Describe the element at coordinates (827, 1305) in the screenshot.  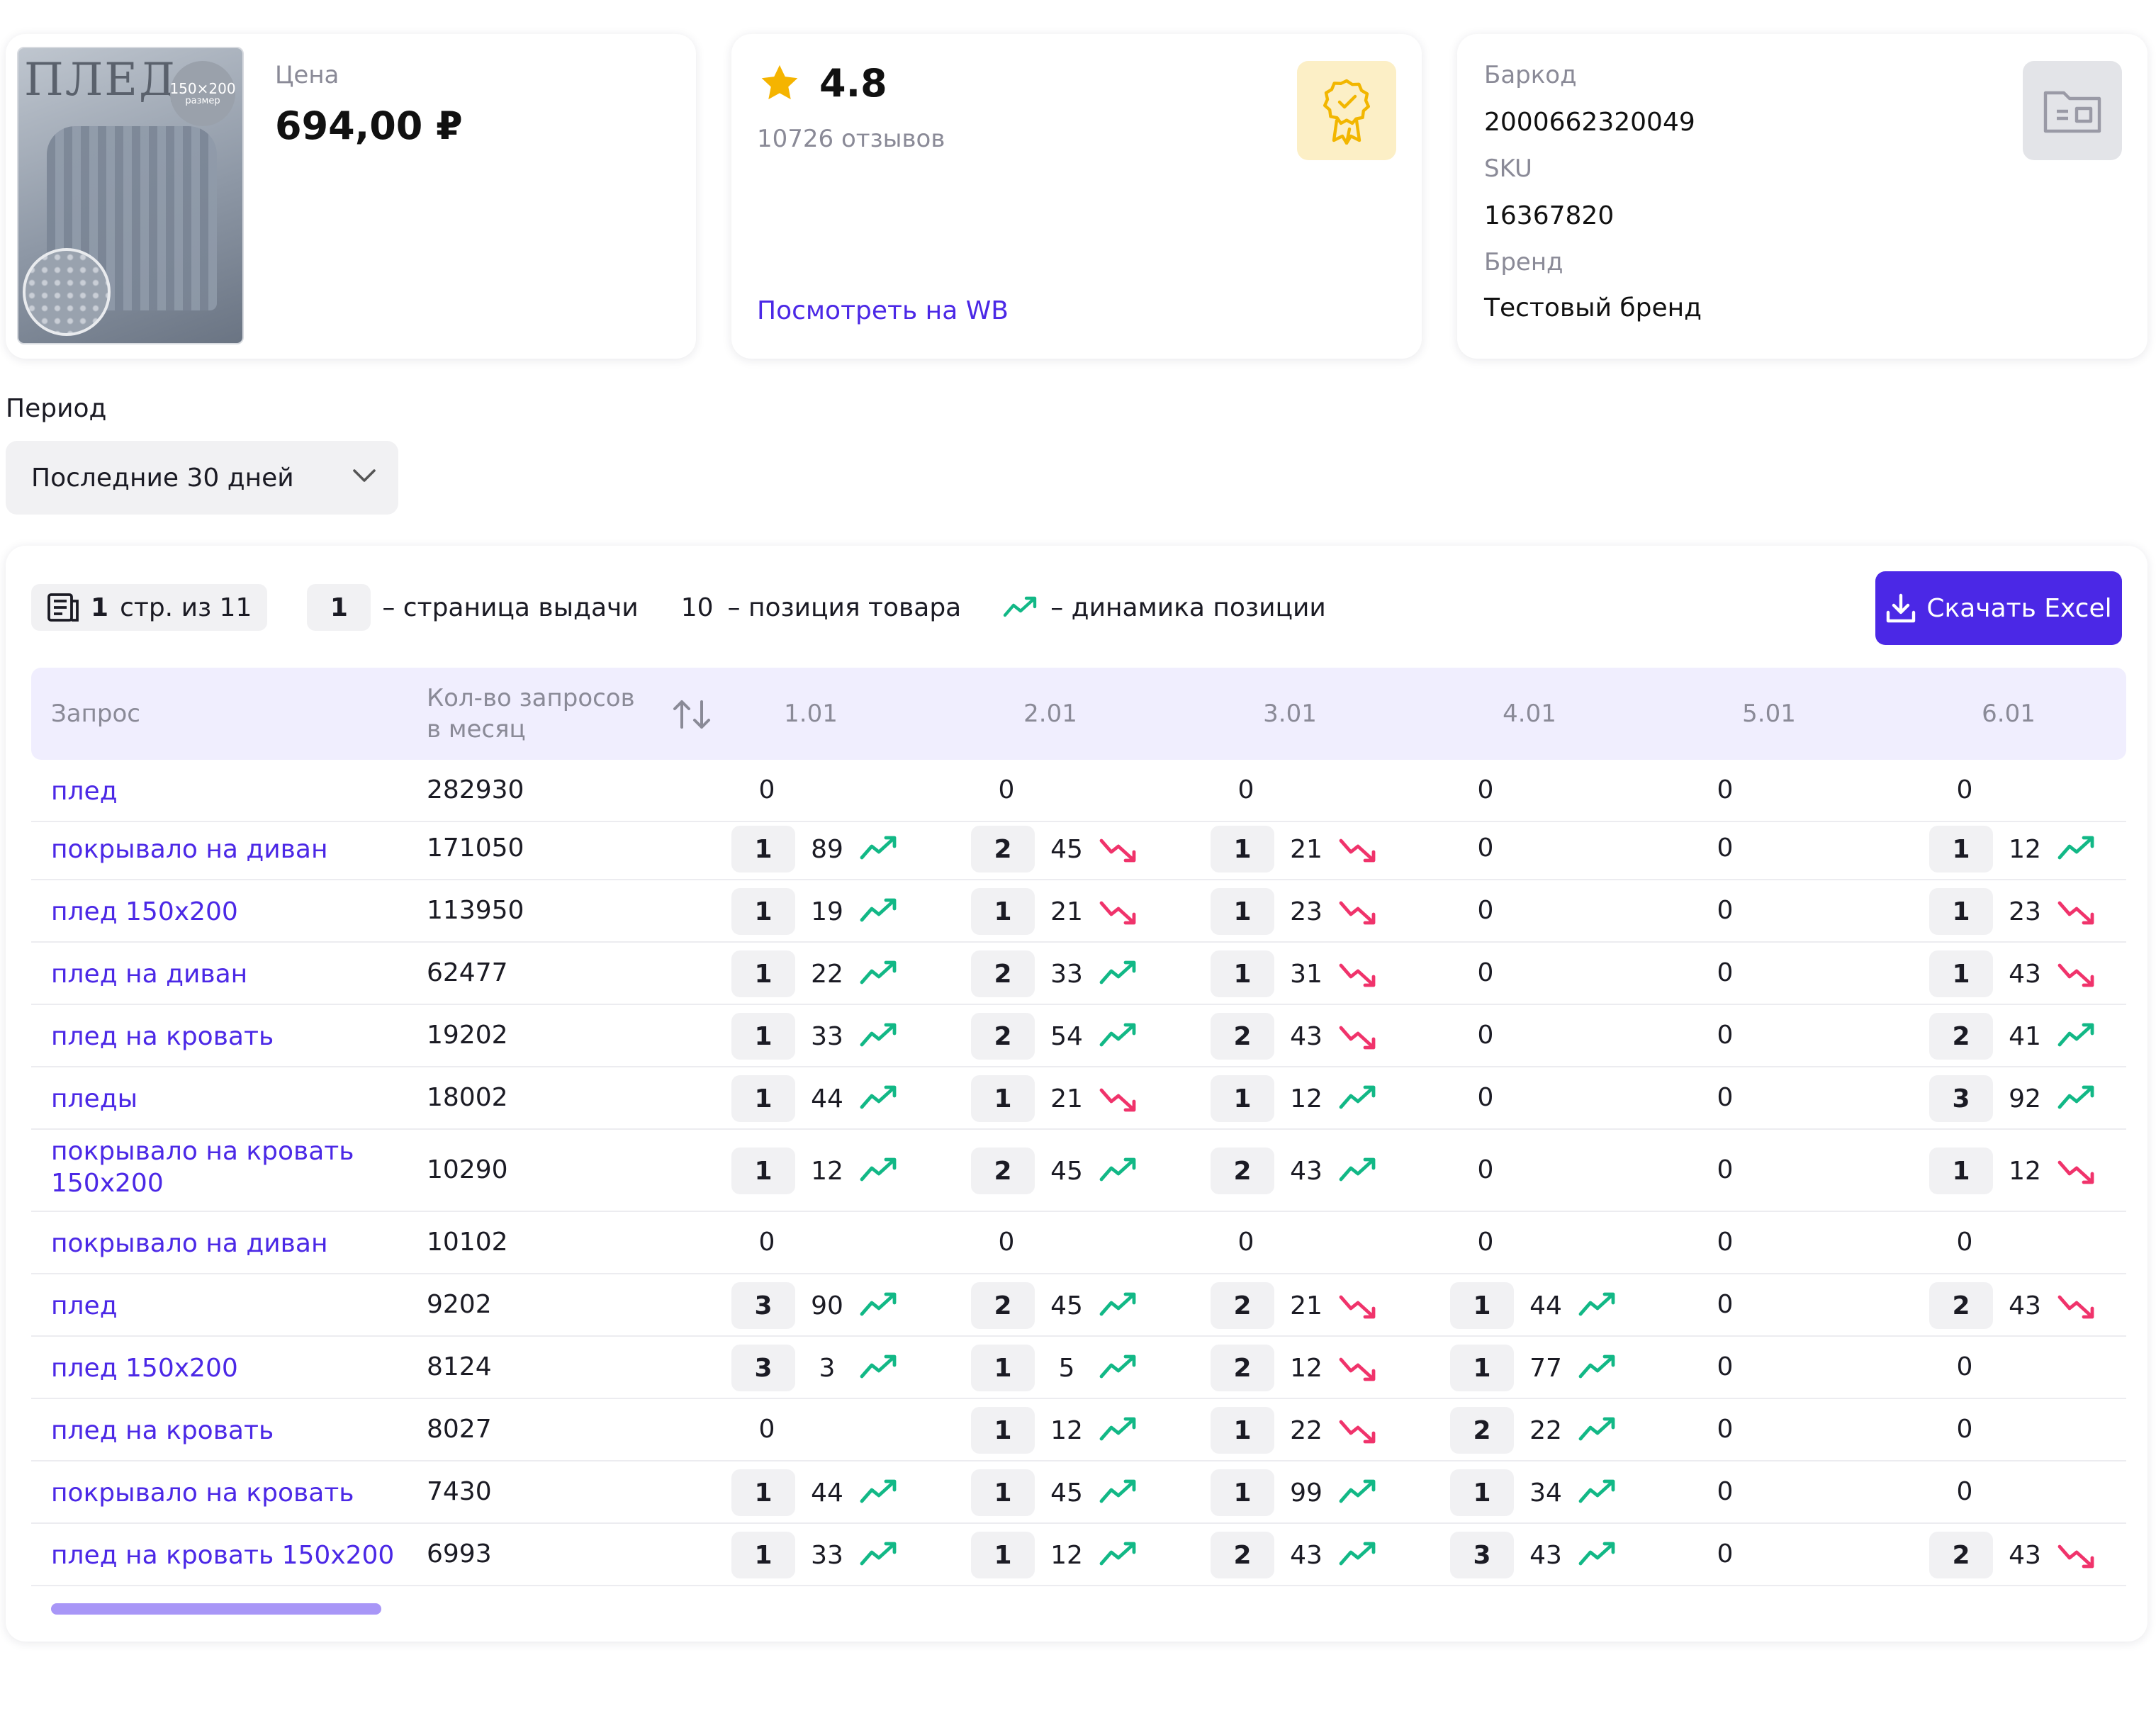
I see `position-number: 90` at that location.